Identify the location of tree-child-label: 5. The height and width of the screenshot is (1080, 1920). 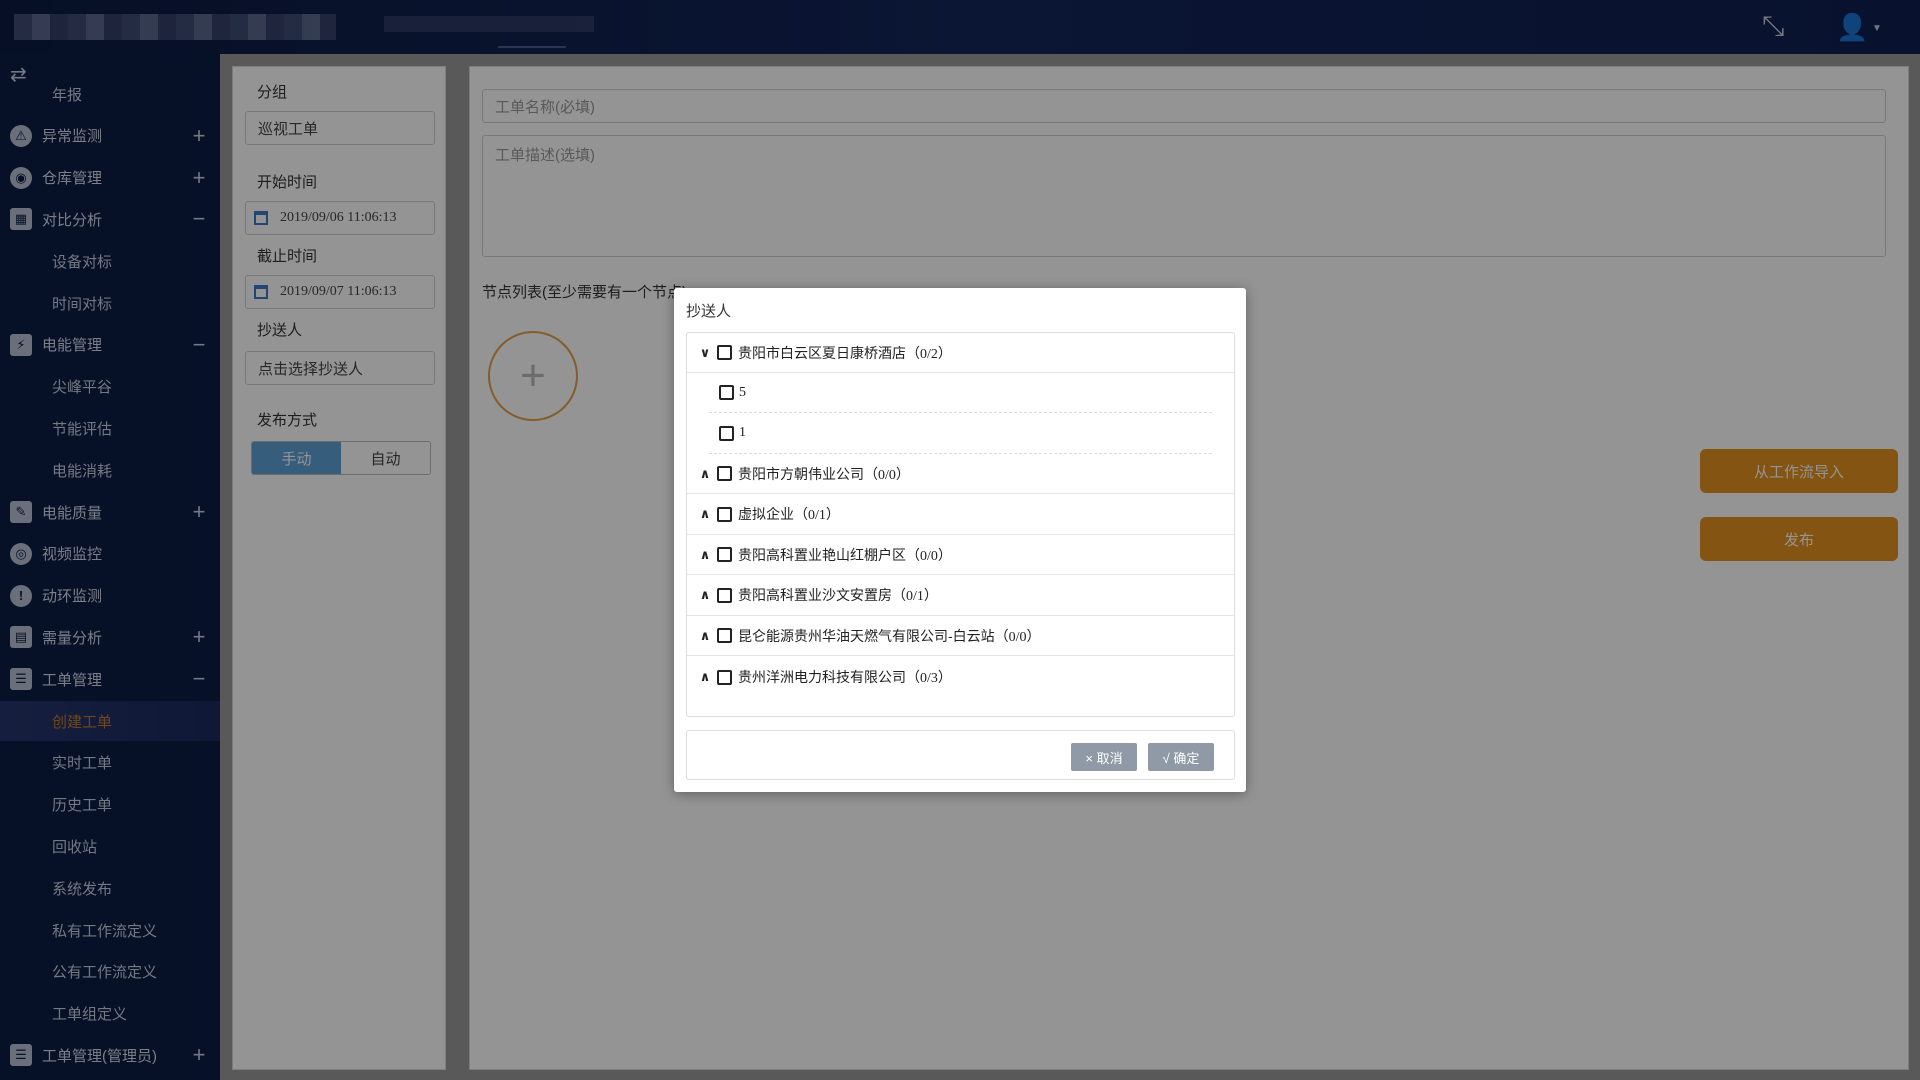
(742, 392).